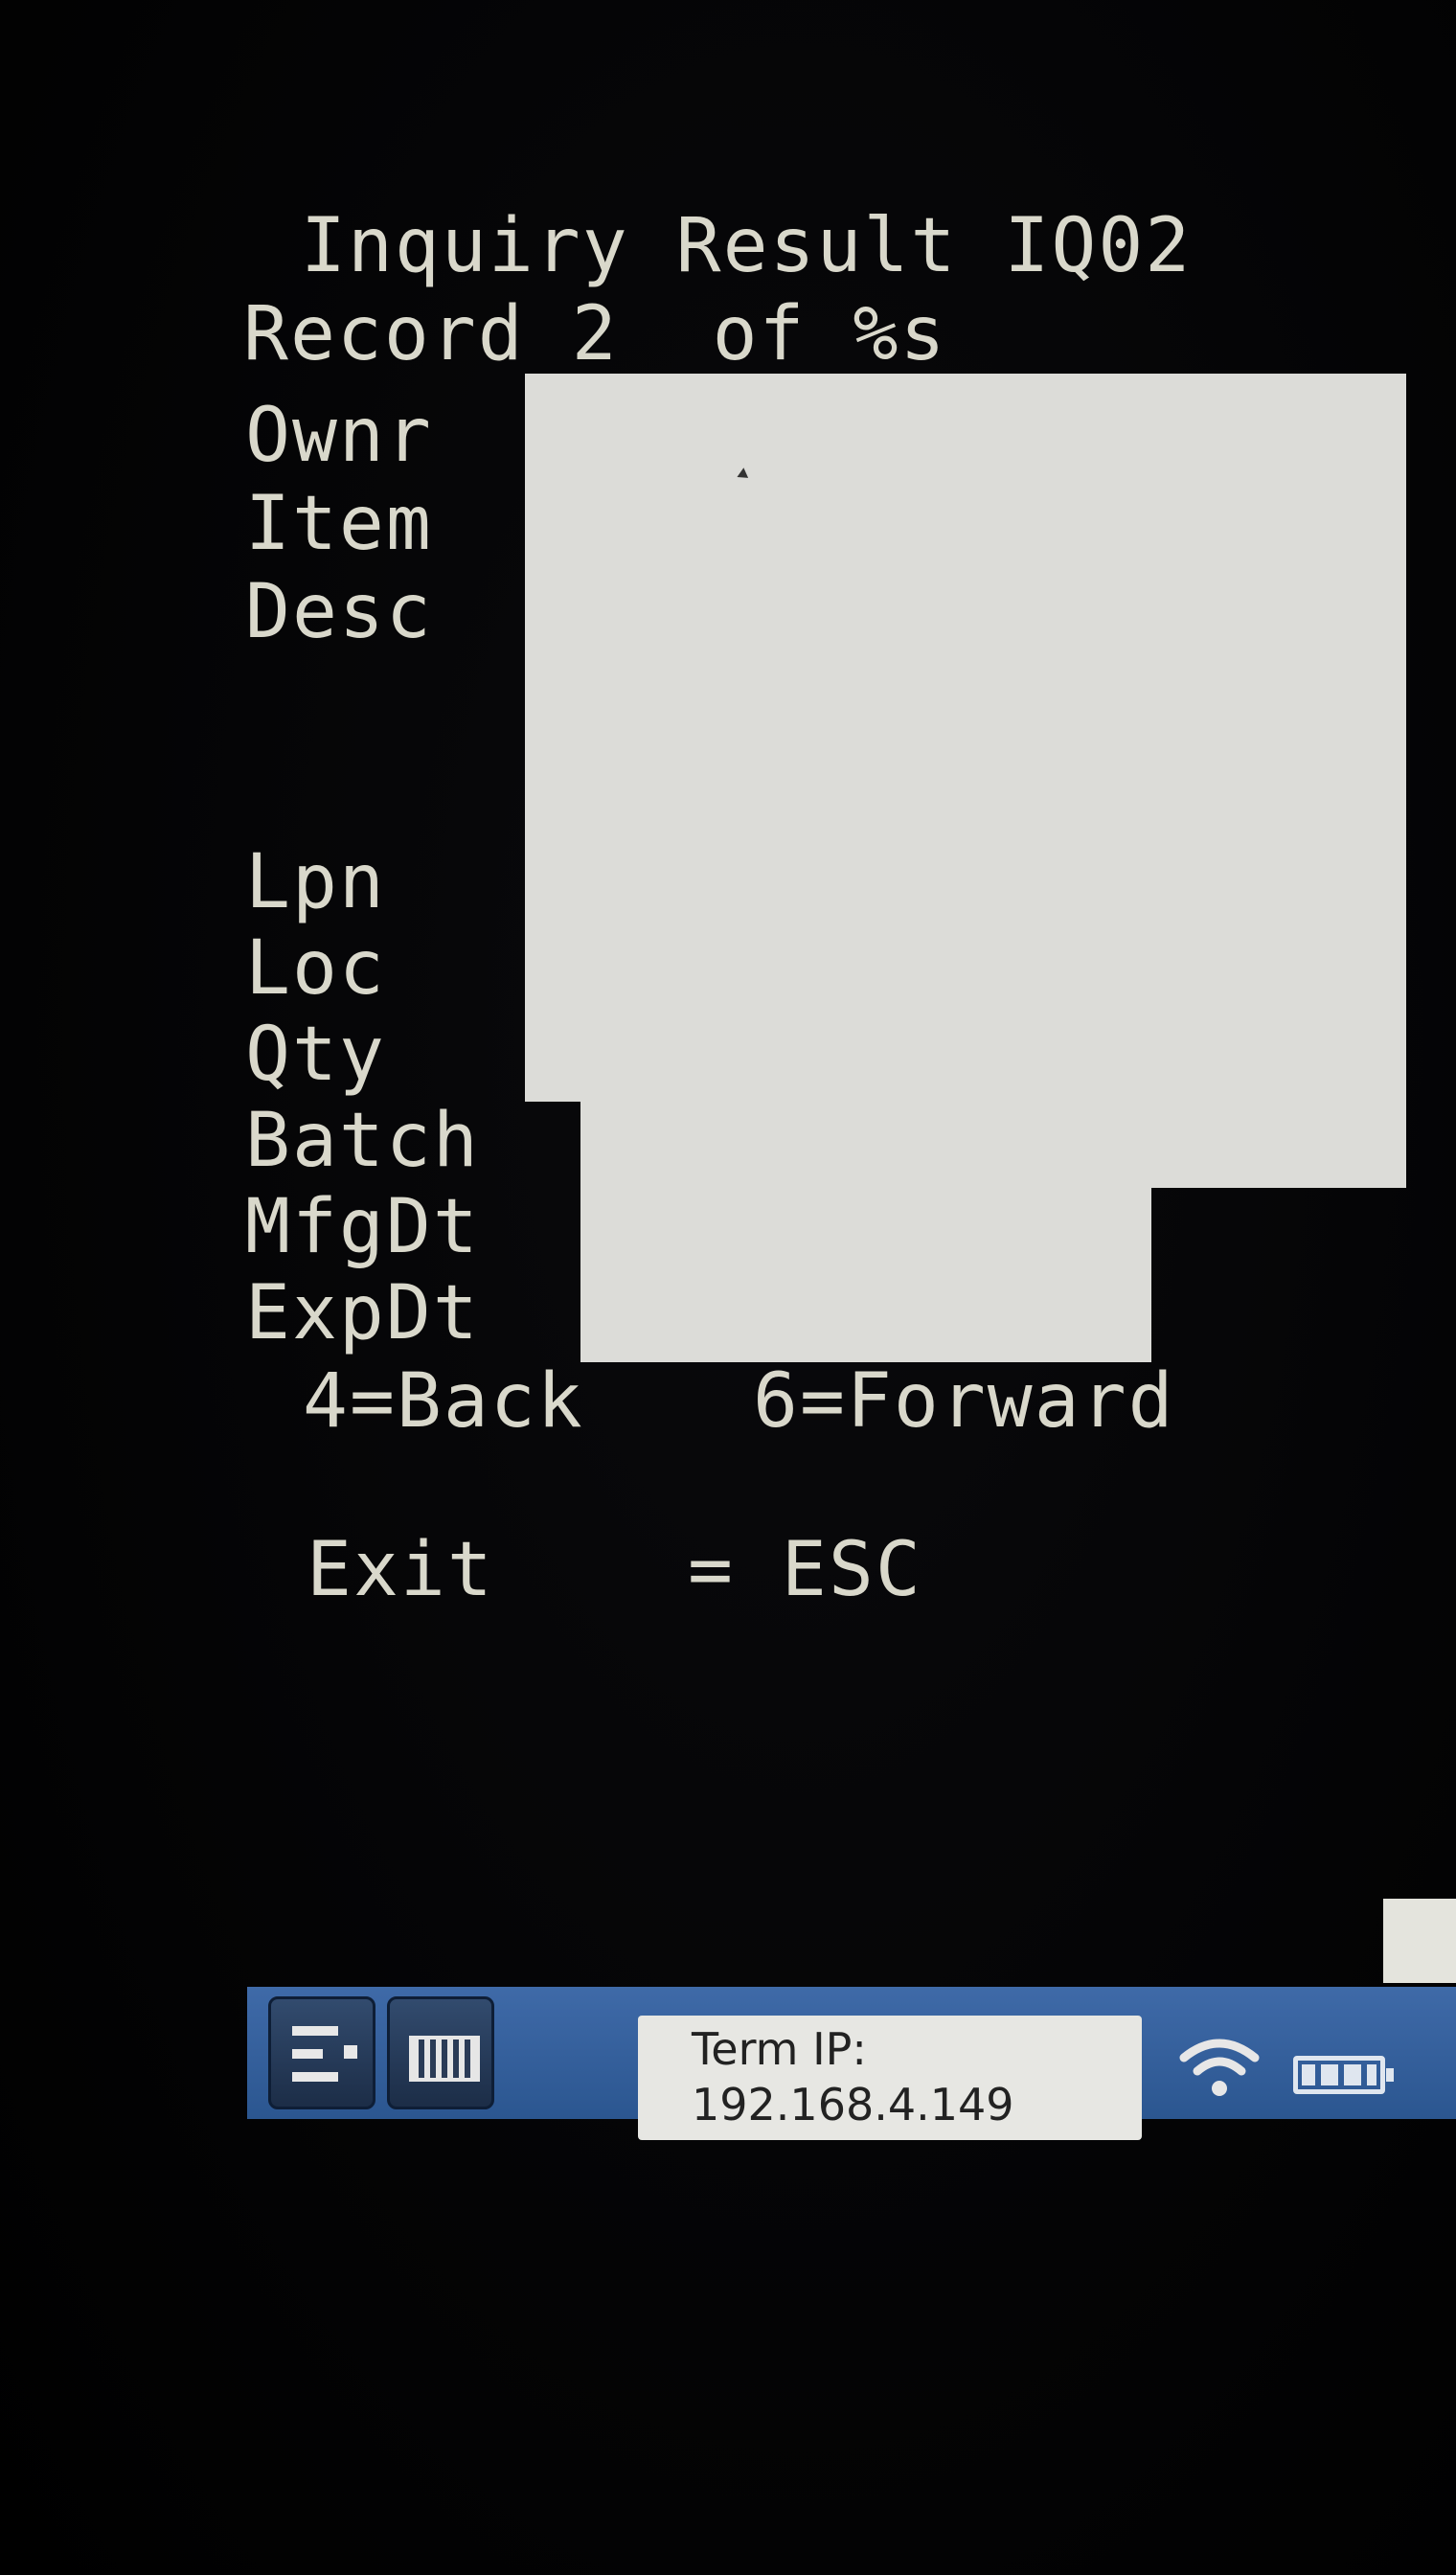 The image size is (1456, 2575). I want to click on label-lpn: Lpn, so click(316, 882).